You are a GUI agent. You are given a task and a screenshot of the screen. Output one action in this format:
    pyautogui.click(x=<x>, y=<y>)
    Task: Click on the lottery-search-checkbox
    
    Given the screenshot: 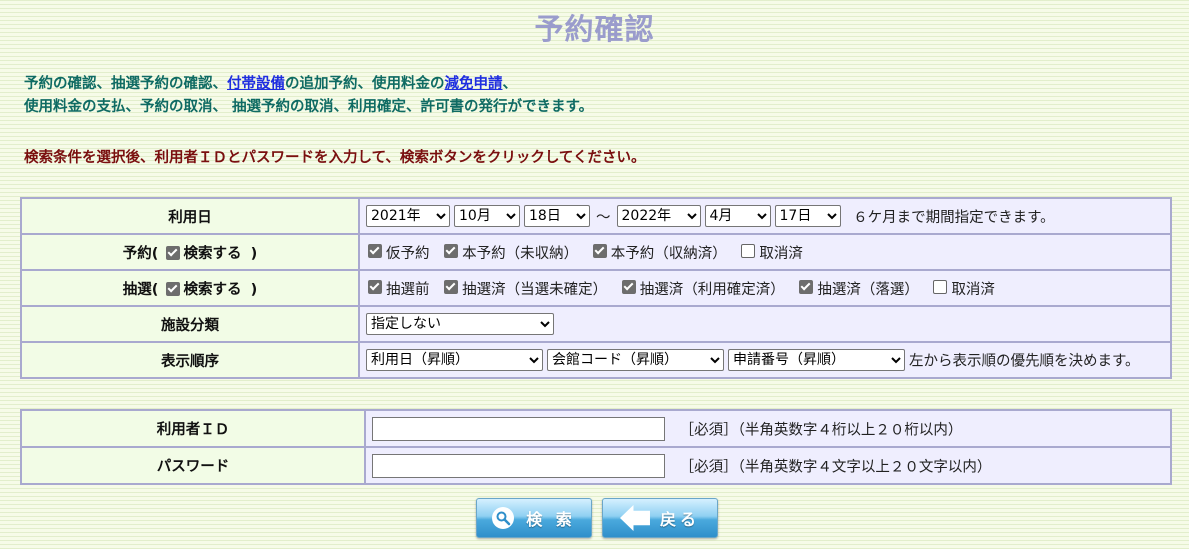 What is the action you would take?
    pyautogui.click(x=172, y=288)
    